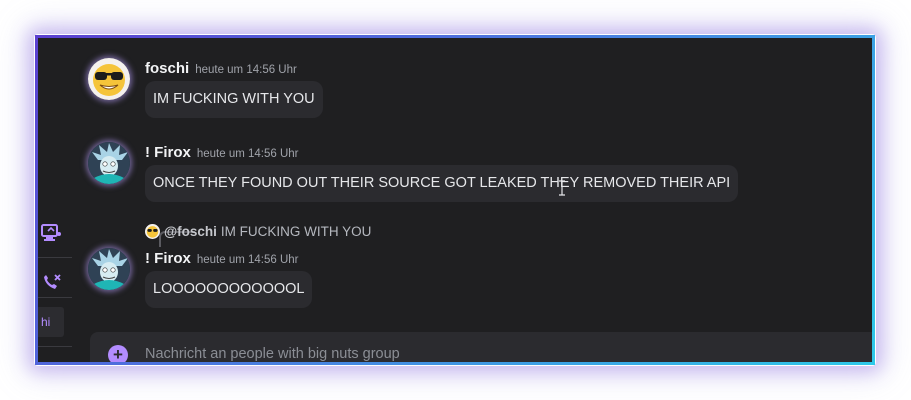 The width and height of the screenshot is (911, 400). I want to click on message-input, so click(495, 347).